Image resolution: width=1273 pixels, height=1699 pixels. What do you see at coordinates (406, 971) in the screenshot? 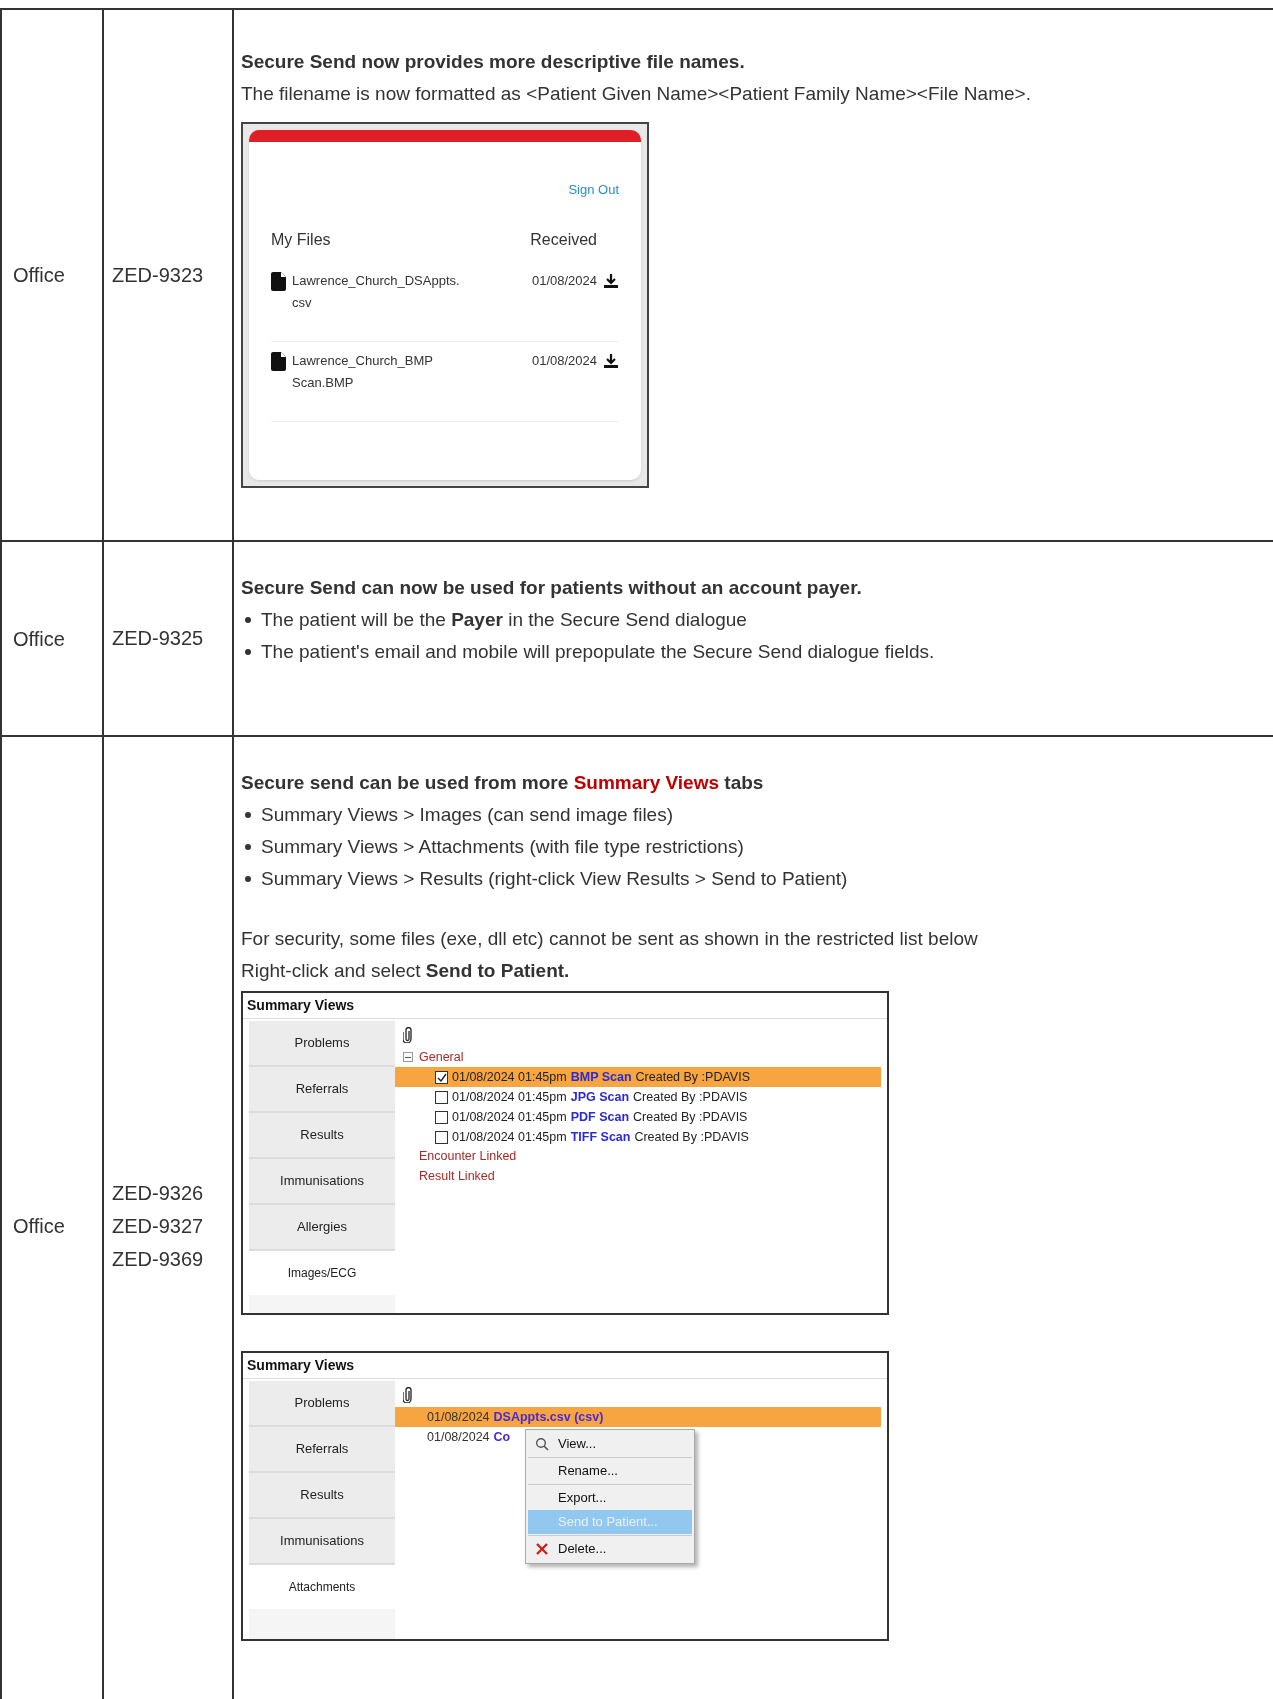
I see `paragraph: Right-click and select Send to Patient.` at bounding box center [406, 971].